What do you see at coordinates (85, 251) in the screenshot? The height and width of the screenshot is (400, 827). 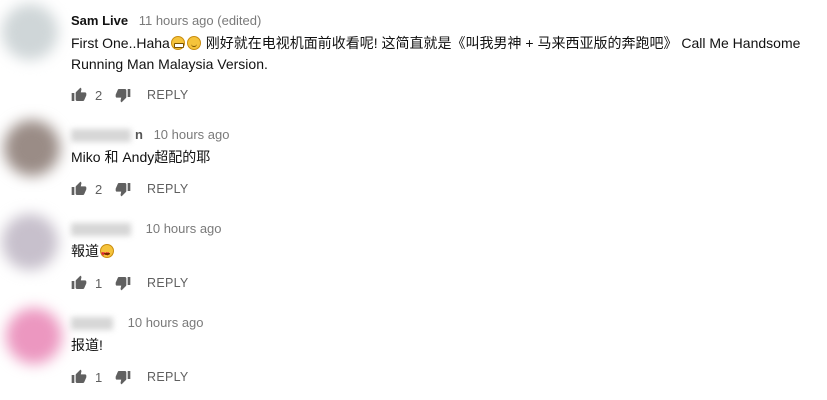 I see `comment-text-part: 報道` at bounding box center [85, 251].